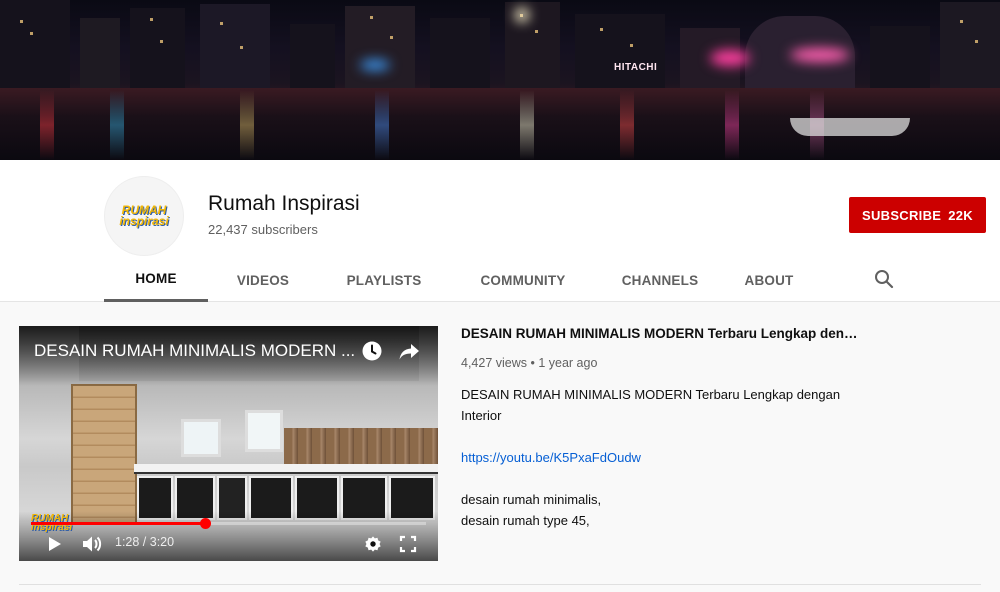 This screenshot has width=1000, height=592. What do you see at coordinates (408, 544) in the screenshot?
I see `fullscreen-icon` at bounding box center [408, 544].